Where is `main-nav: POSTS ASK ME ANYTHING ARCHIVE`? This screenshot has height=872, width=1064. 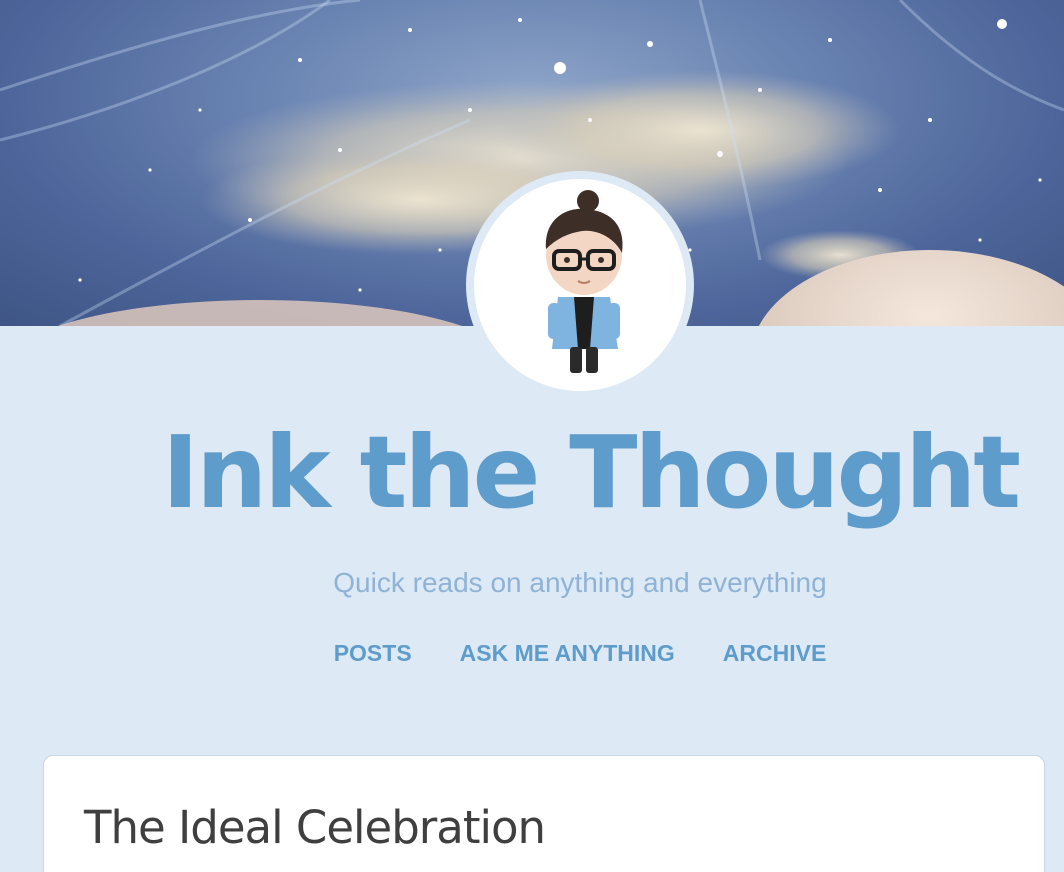
main-nav: POSTS ASK ME ANYTHING ARCHIVE is located at coordinates (532, 653).